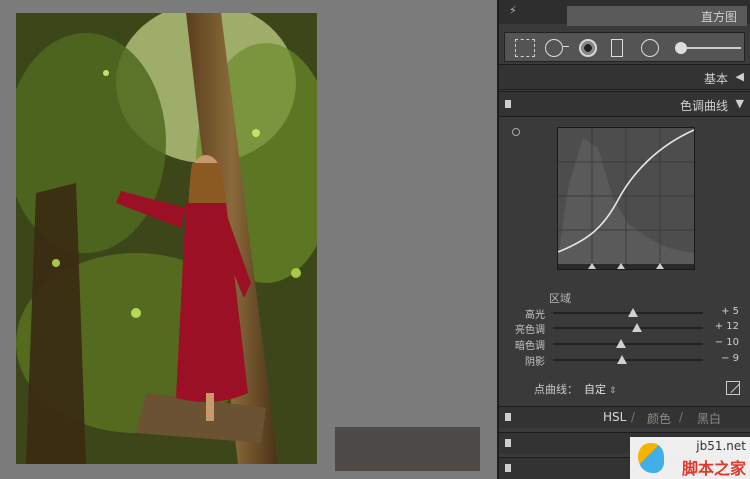 The width and height of the screenshot is (750, 479). I want to click on watermark: jb51.net 脚本之家, so click(690, 458).